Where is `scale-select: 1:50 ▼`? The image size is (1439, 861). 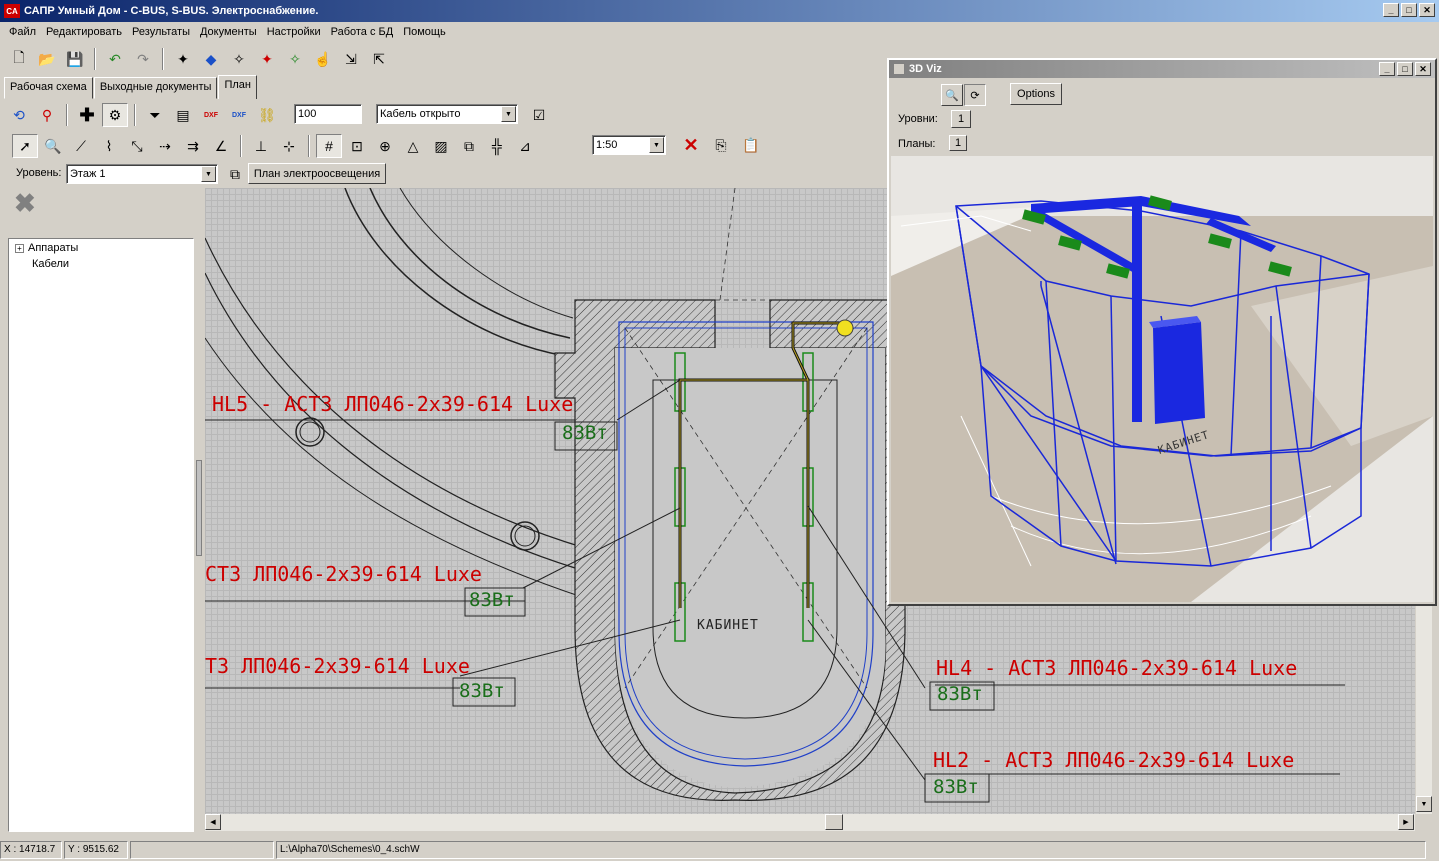
scale-select: 1:50 ▼ is located at coordinates (629, 145).